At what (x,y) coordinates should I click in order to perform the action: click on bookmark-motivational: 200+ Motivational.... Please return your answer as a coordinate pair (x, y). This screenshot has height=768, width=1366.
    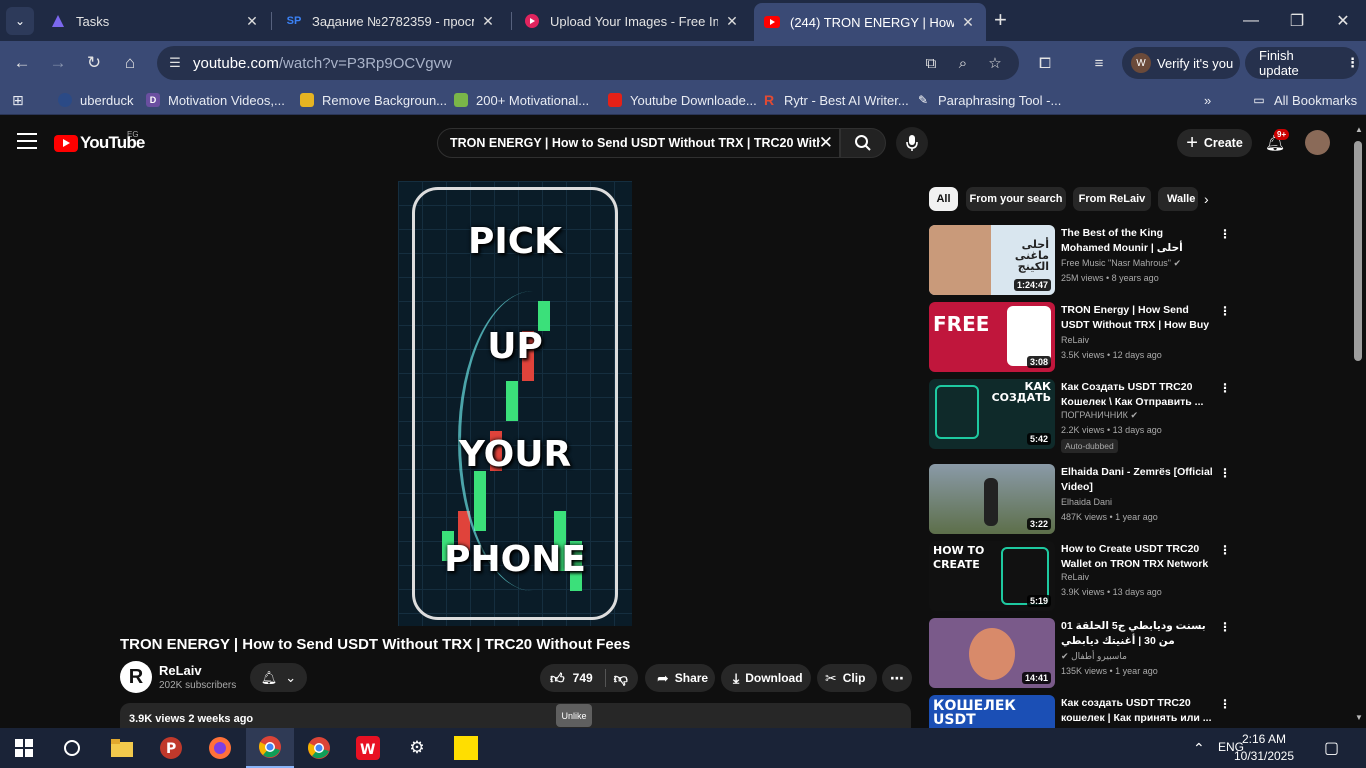
    Looking at the image, I should click on (521, 100).